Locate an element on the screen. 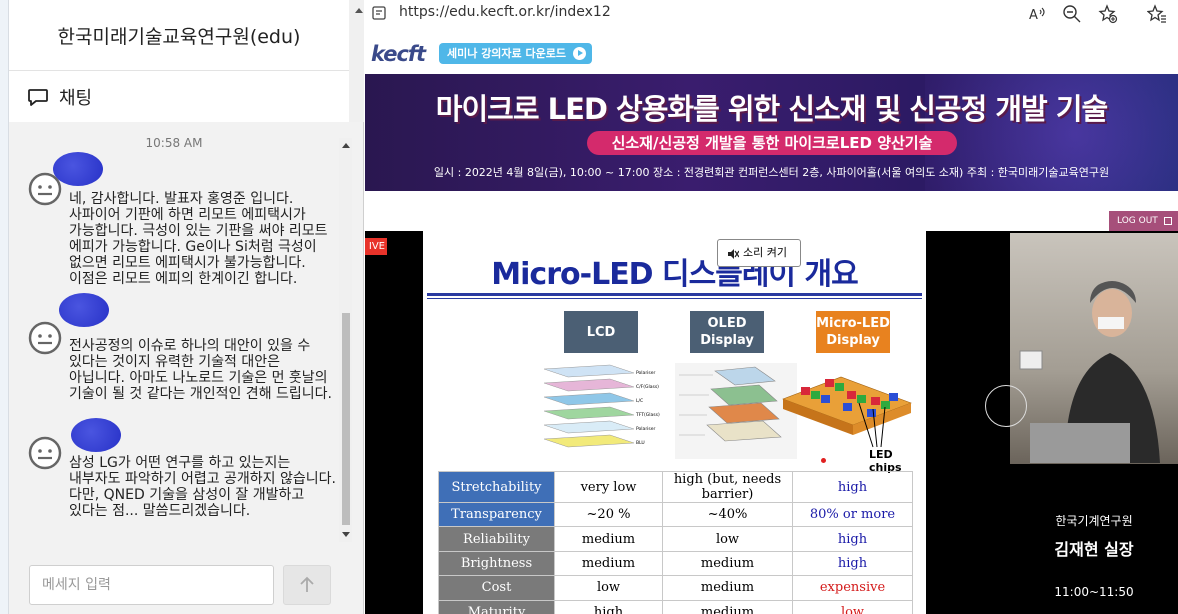 This screenshot has height=614, width=1178. lcd-label: LCD is located at coordinates (601, 332).